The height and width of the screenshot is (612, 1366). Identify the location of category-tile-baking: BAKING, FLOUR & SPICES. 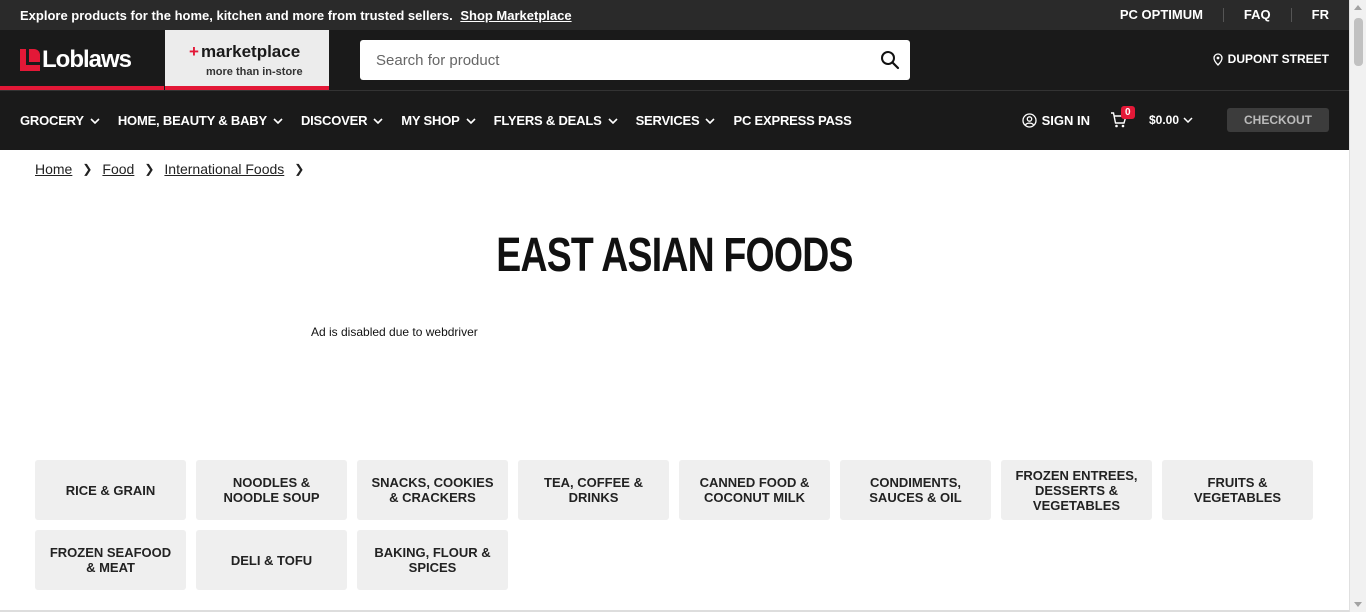
(432, 560).